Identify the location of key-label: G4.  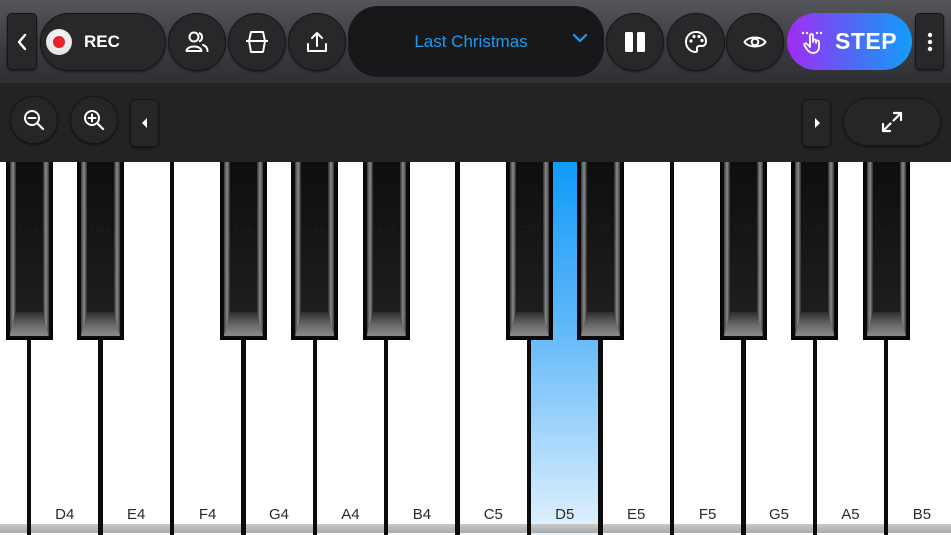
(279, 514).